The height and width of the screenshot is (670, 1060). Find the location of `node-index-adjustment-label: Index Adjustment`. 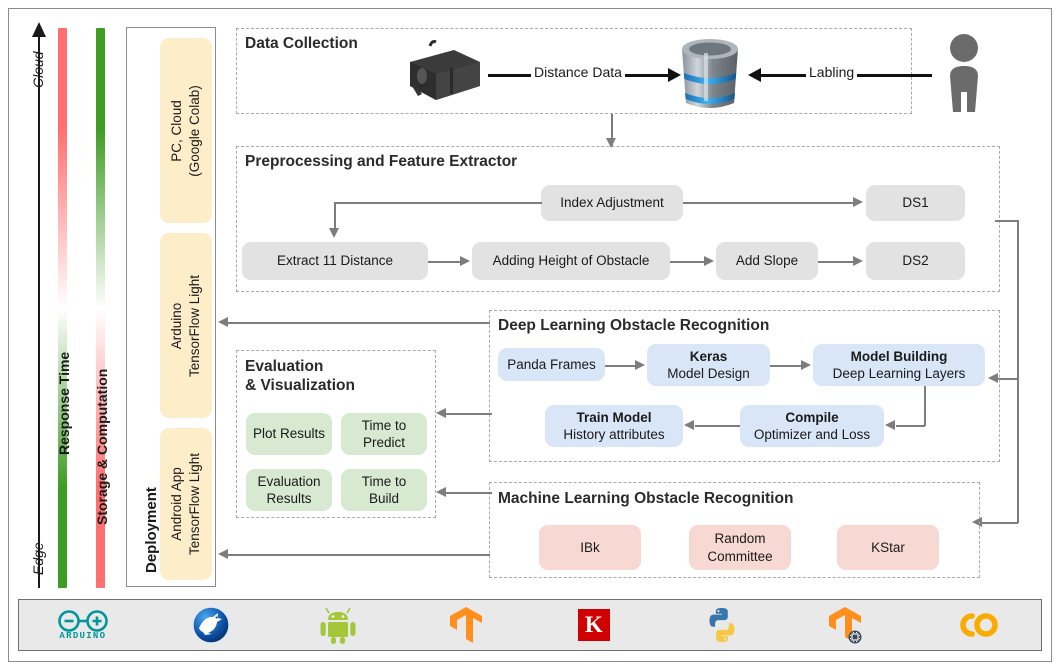

node-index-adjustment-label: Index Adjustment is located at coordinates (612, 203).